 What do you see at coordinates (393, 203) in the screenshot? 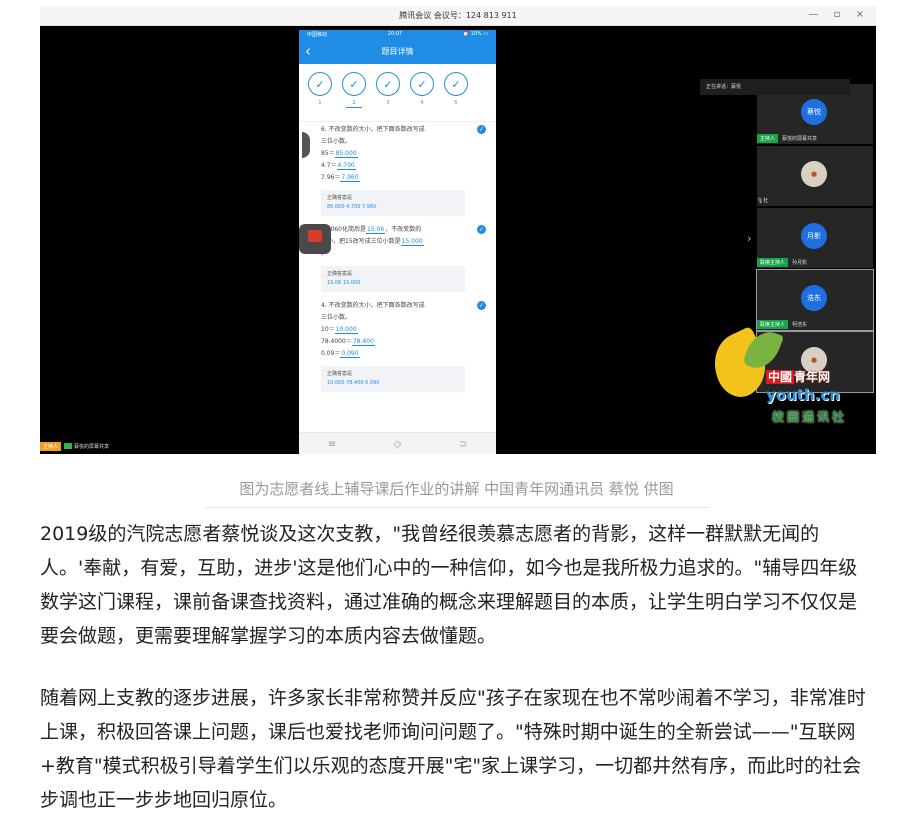
I see `correct-answer-box: 正确答案是 85.000 4.700 7.960` at bounding box center [393, 203].